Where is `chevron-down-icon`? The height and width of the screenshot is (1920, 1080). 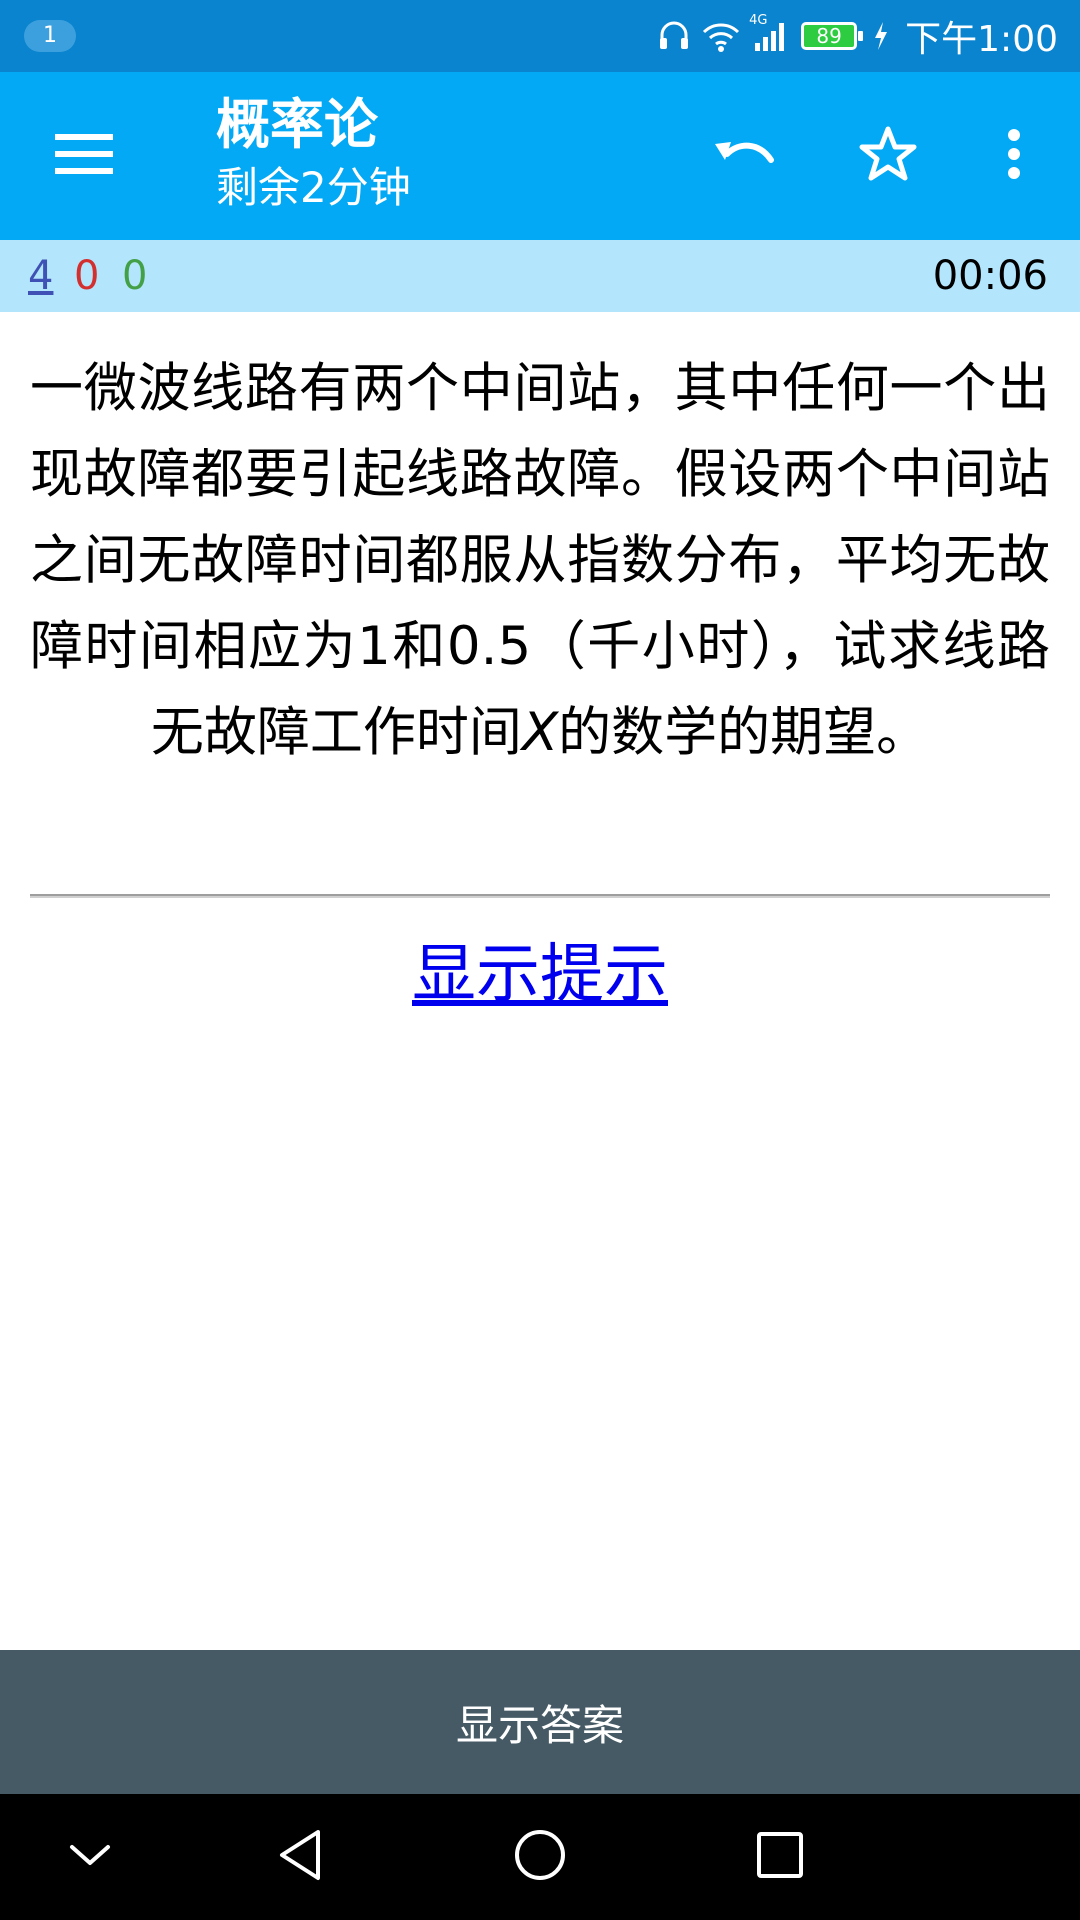
chevron-down-icon is located at coordinates (90, 1857).